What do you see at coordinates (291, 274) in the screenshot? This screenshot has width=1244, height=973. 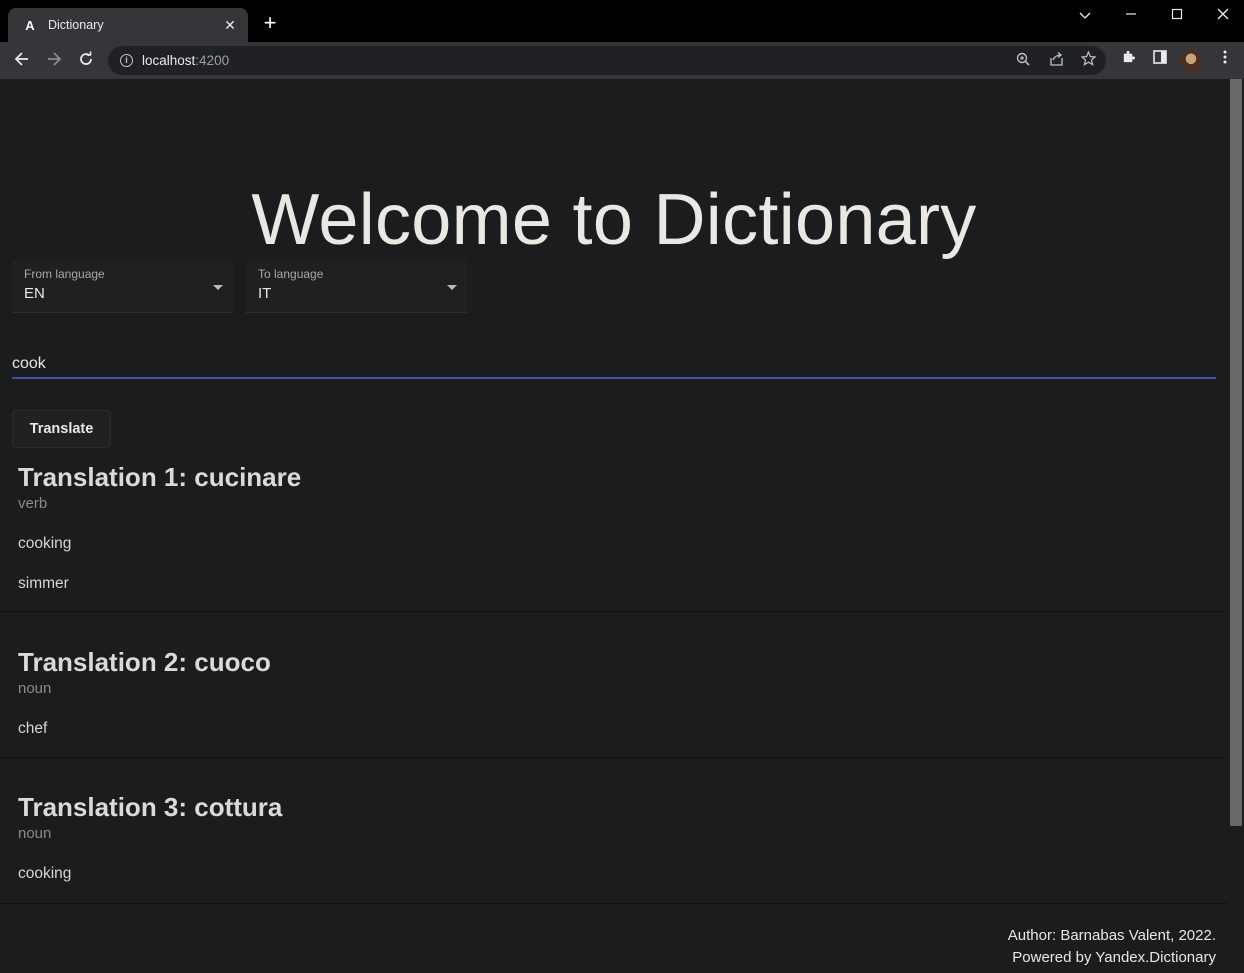 I see `to-language-label: To language` at bounding box center [291, 274].